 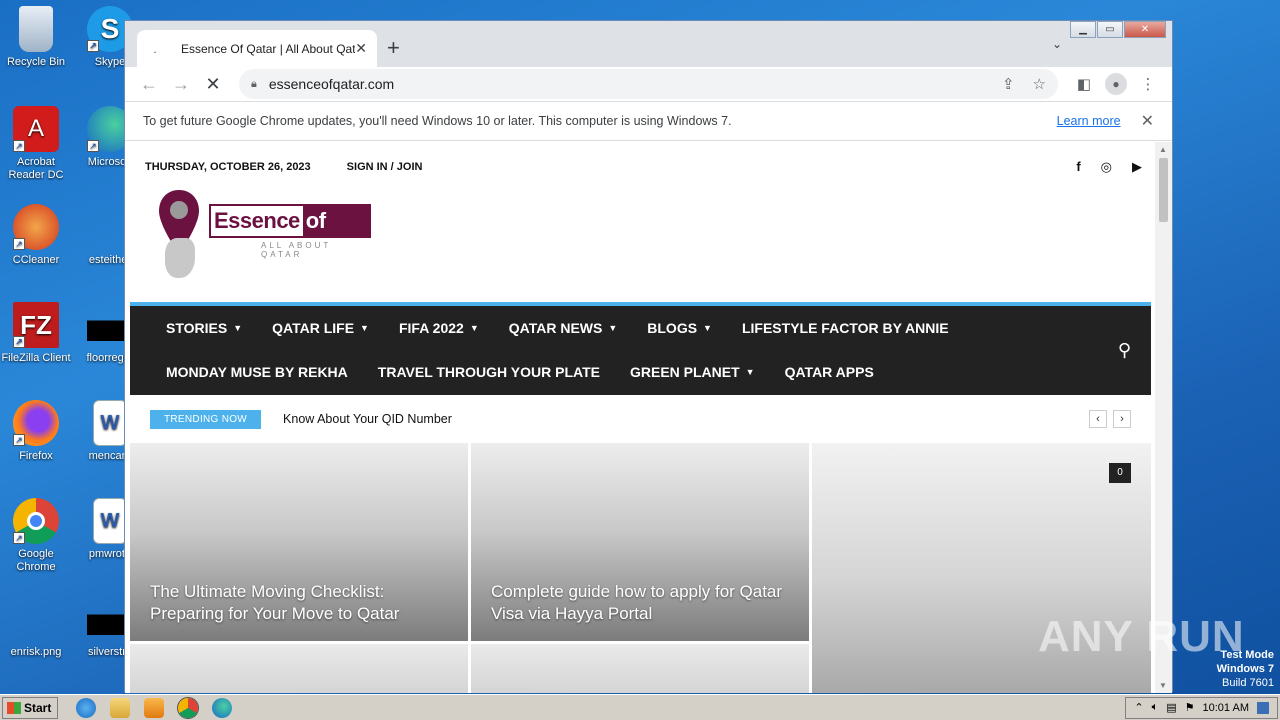 I want to click on chevron-right-icon: ›, so click(x=1122, y=419).